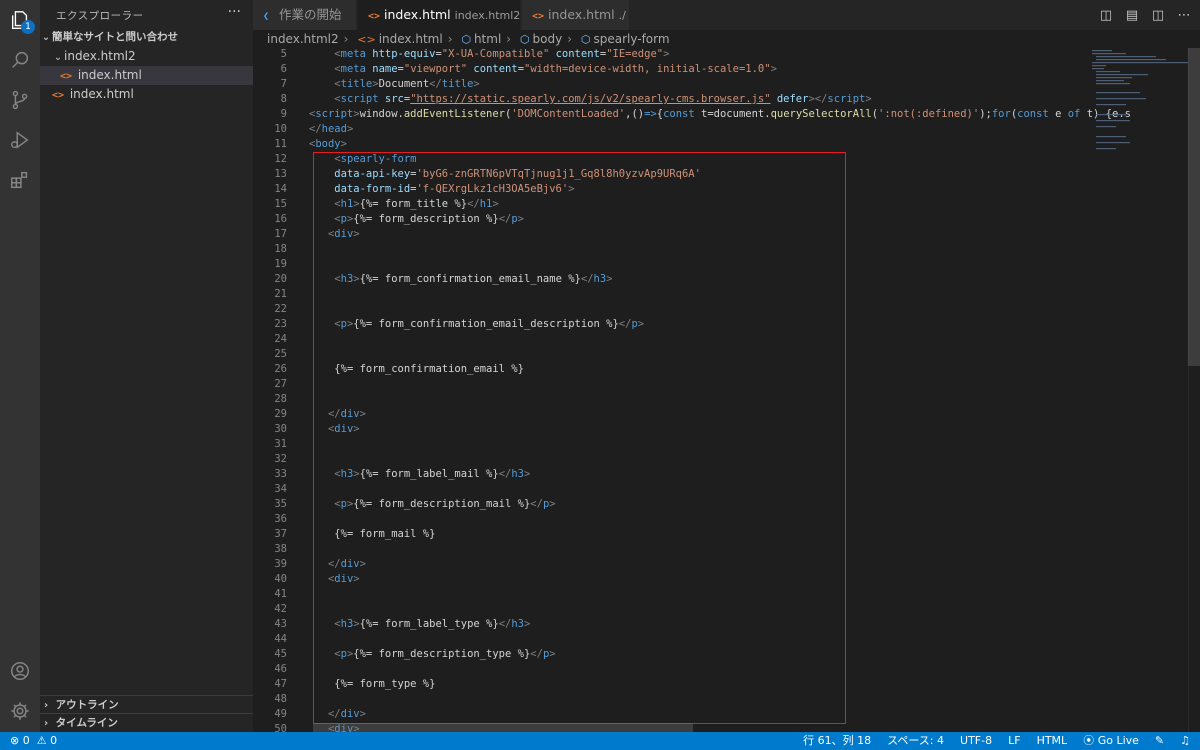 Image resolution: width=1200 pixels, height=750 pixels. What do you see at coordinates (915, 741) in the screenshot?
I see `indentation: スペース: 4` at bounding box center [915, 741].